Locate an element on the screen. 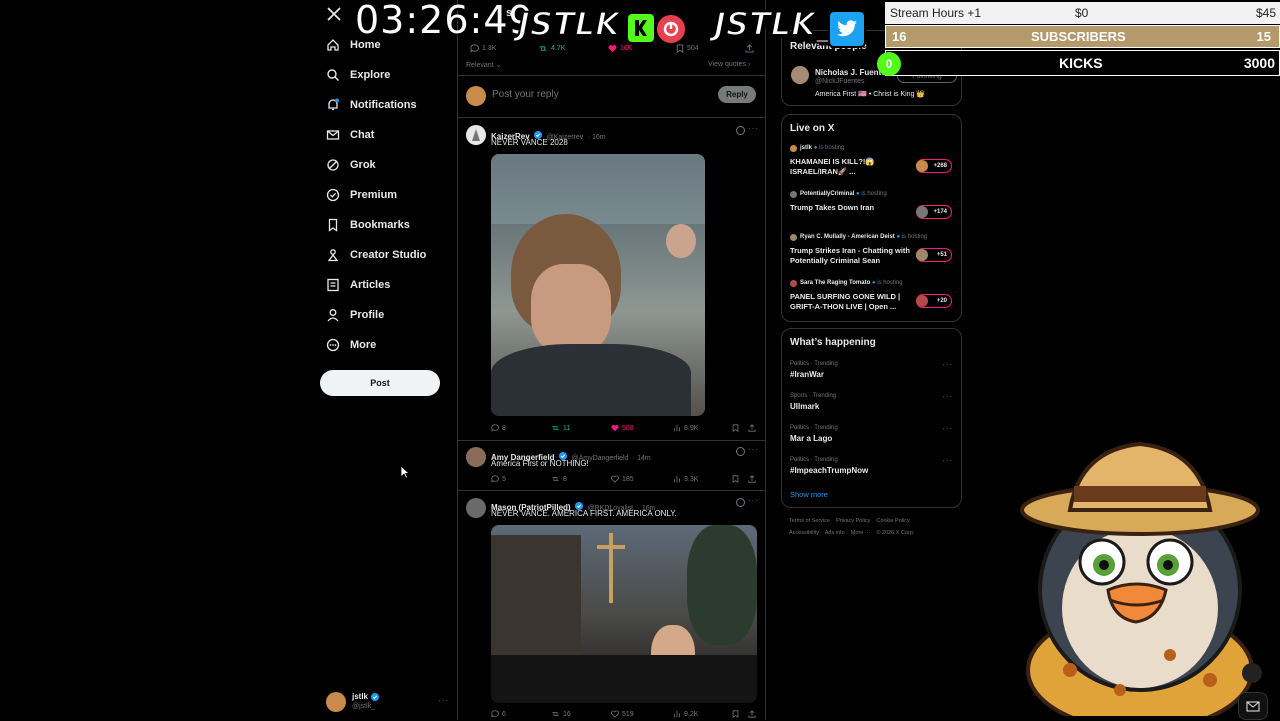 This screenshot has width=1280, height=721. stream-hours-max: $45 is located at coordinates (1265, 13).